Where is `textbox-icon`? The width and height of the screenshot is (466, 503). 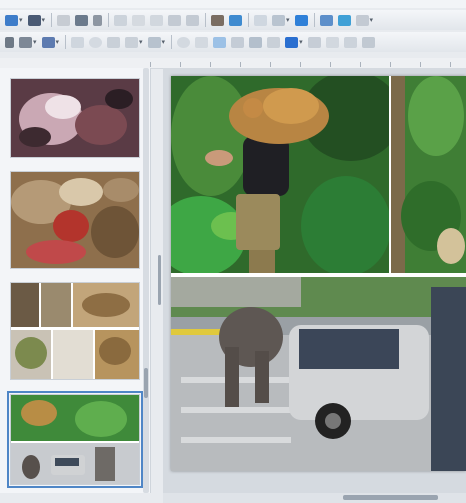
textbox-icon is located at coordinates (362, 20).